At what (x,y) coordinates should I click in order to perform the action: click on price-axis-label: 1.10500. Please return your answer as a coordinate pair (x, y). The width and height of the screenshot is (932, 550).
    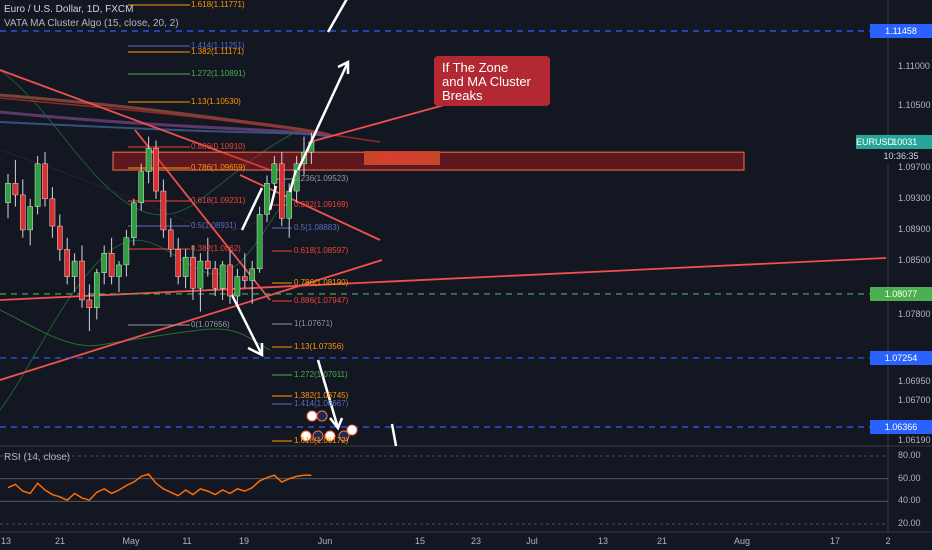
    Looking at the image, I should click on (914, 104).